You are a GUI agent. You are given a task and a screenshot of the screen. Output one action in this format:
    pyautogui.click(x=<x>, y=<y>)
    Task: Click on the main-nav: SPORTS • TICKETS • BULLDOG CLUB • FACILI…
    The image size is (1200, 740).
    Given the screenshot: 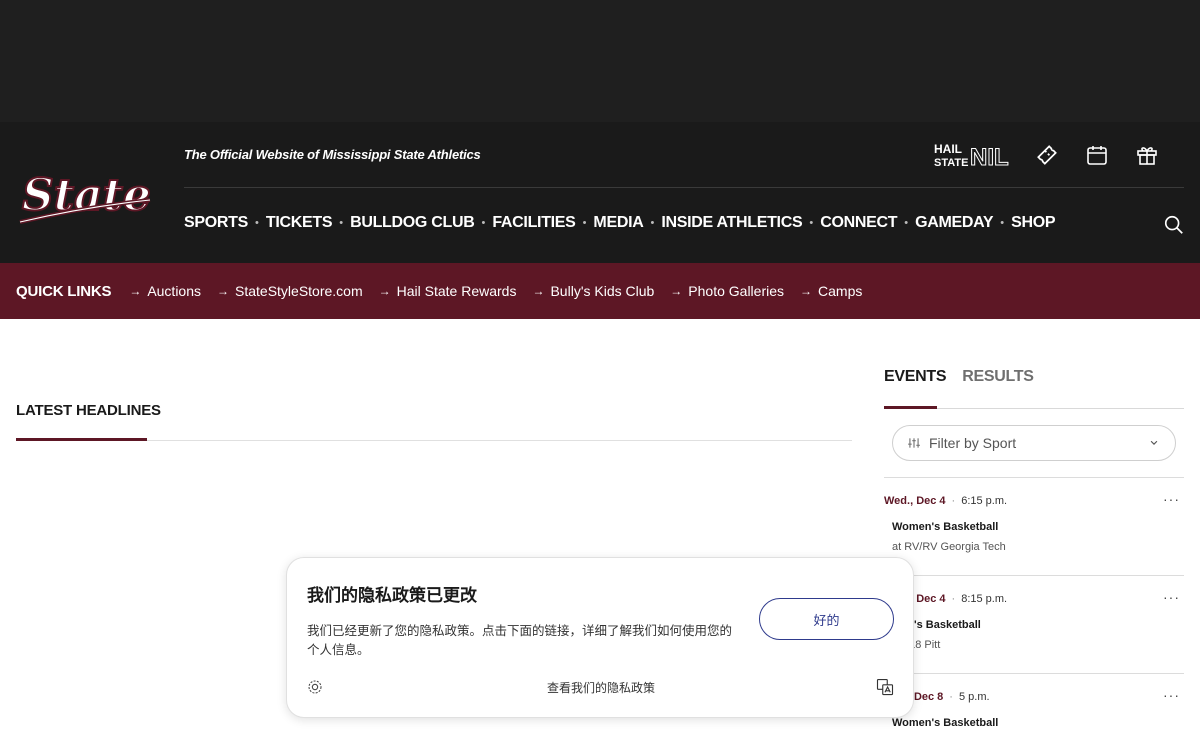 What is the action you would take?
    pyautogui.click(x=620, y=223)
    